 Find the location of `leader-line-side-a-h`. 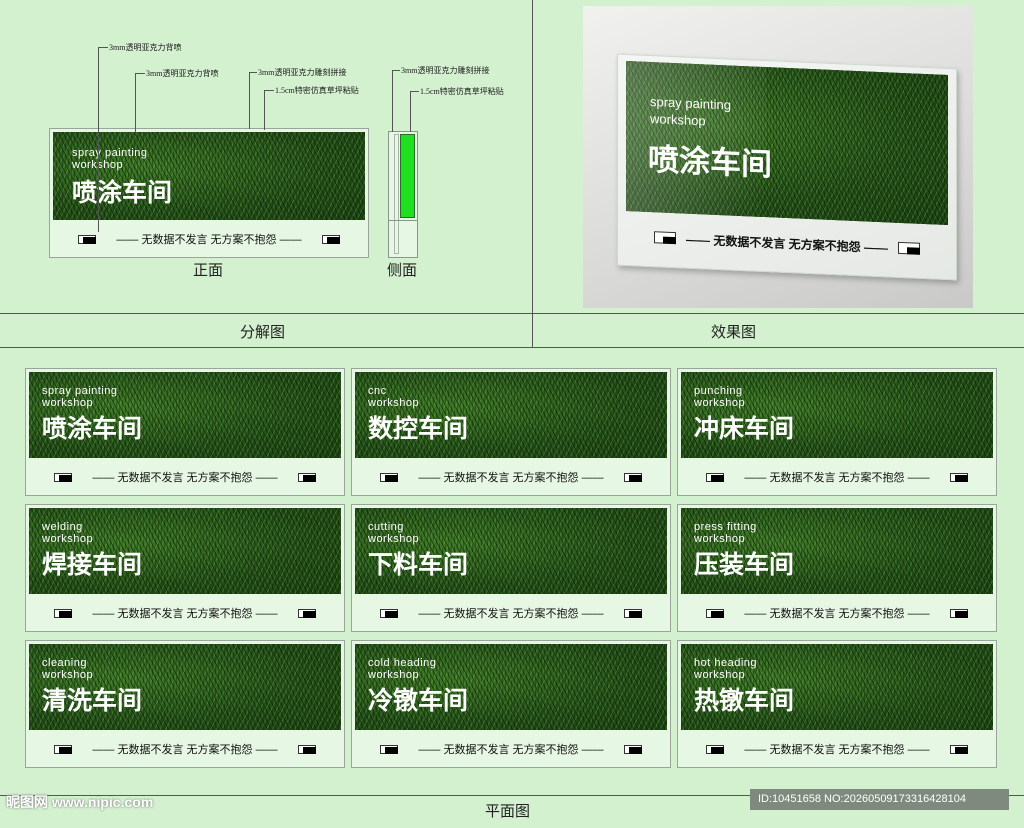

leader-line-side-a-h is located at coordinates (396, 70).